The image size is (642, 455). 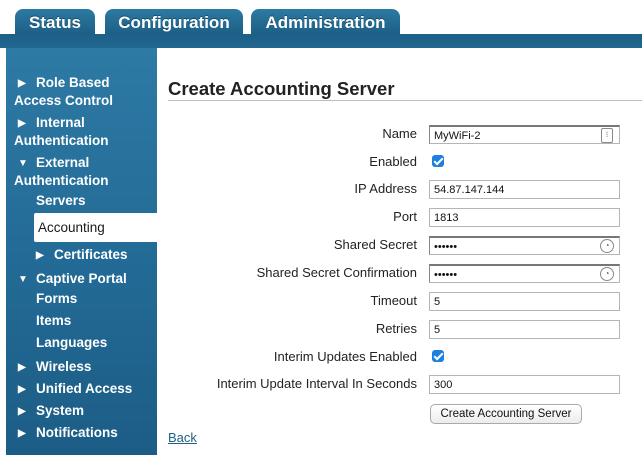 I want to click on tab-configuration: Configuration, so click(x=174, y=21).